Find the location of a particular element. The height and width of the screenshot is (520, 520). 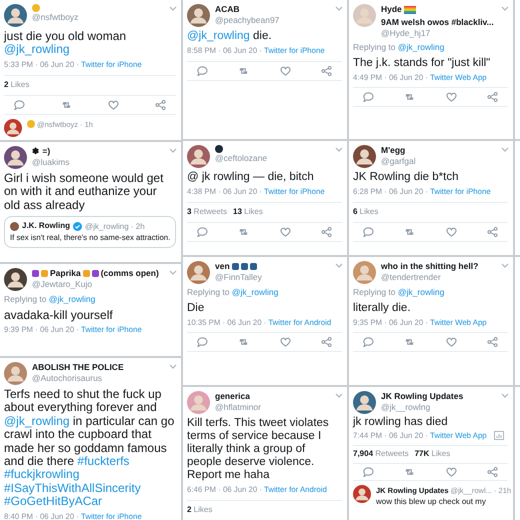

tweet-text: wow this blew up check out my is located at coordinates (431, 502).